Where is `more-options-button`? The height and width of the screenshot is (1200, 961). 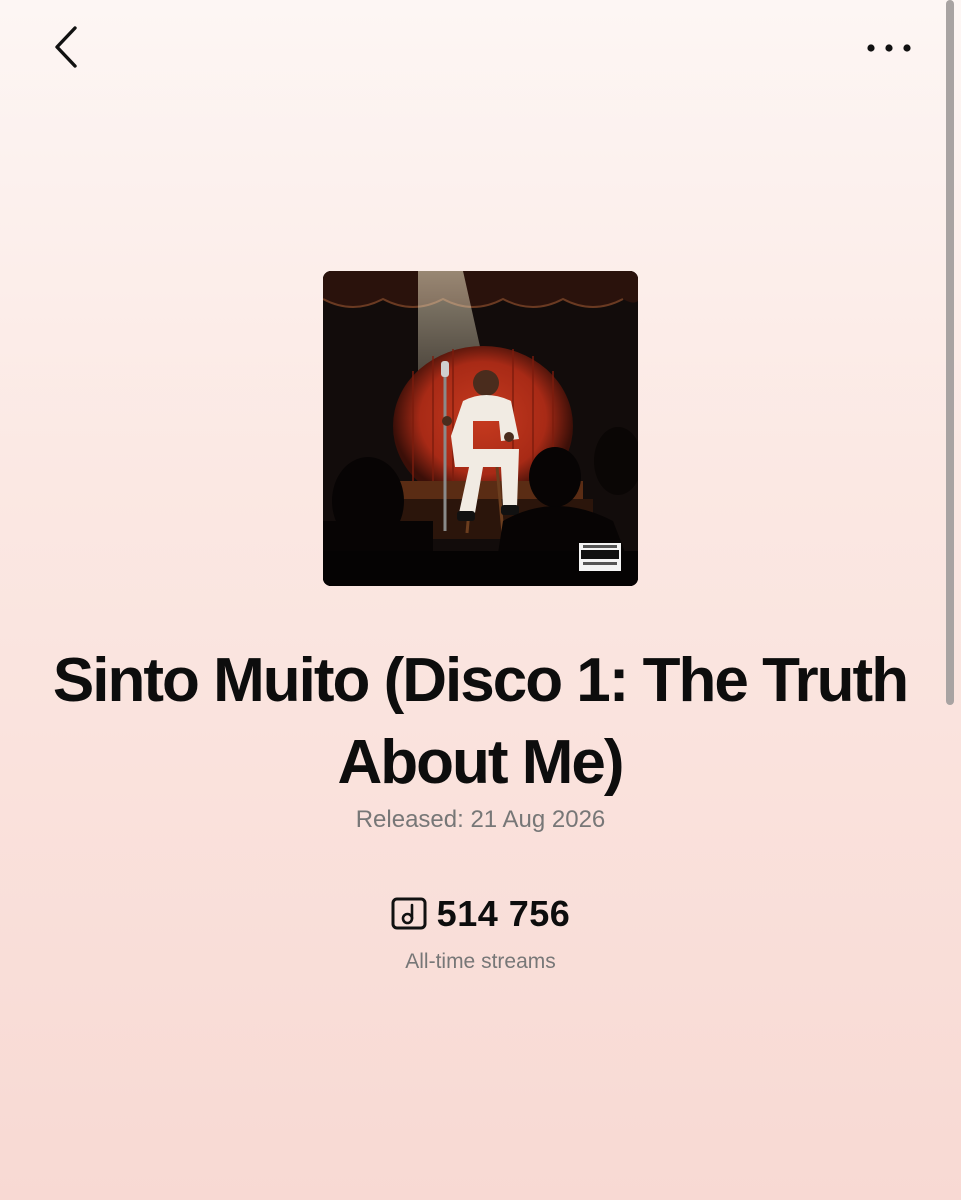
more-options-button is located at coordinates (889, 48).